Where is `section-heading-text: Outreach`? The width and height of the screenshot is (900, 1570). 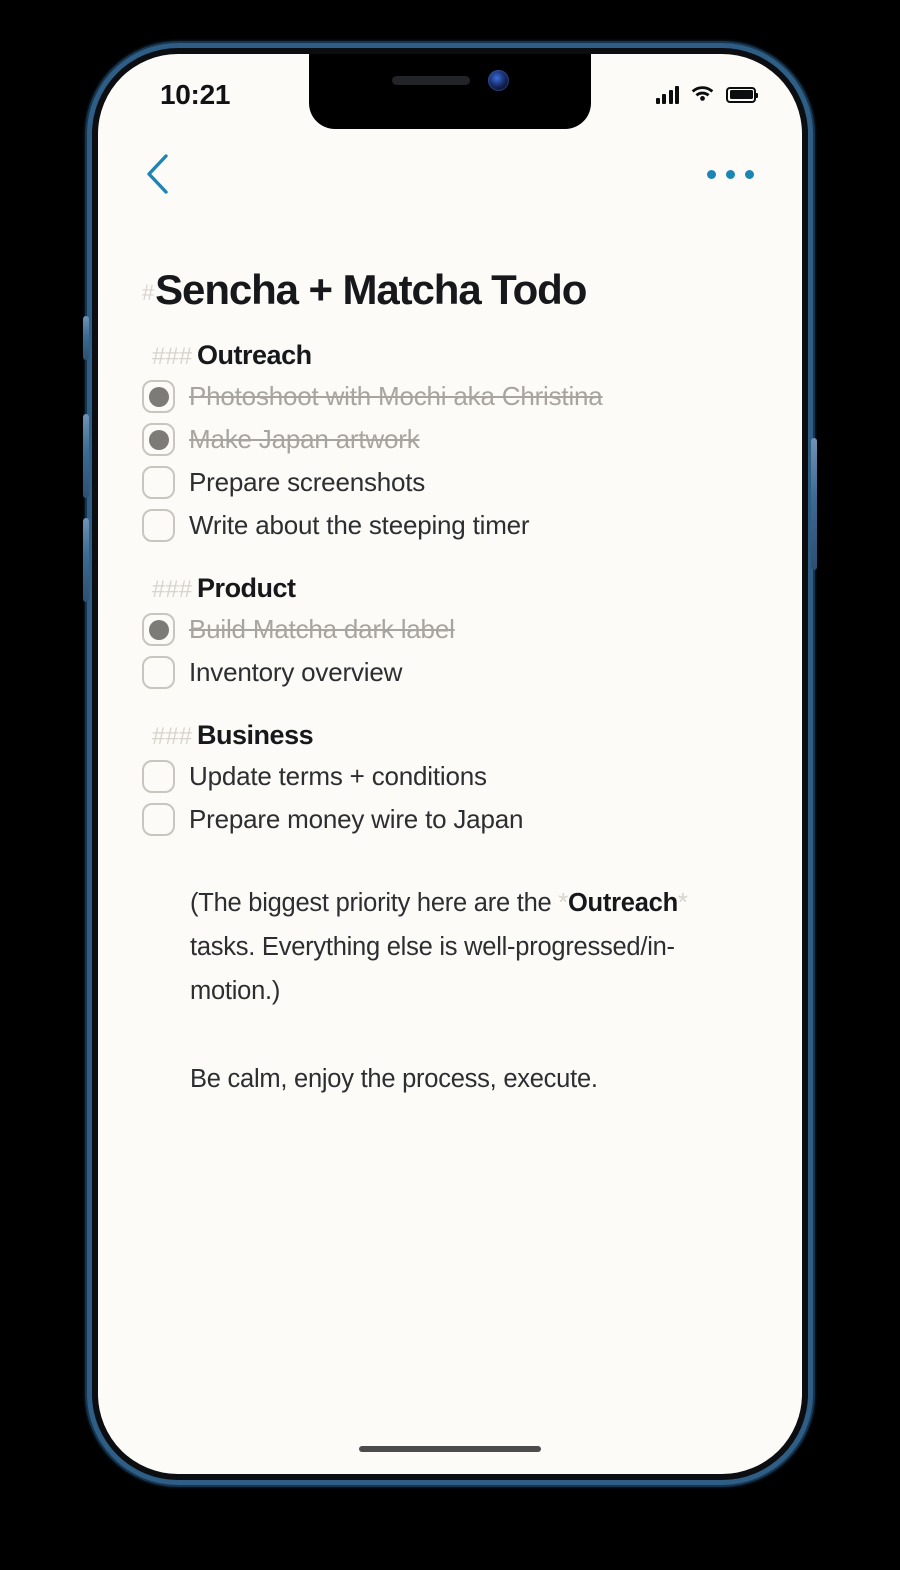
section-heading-text: Outreach is located at coordinates (254, 355).